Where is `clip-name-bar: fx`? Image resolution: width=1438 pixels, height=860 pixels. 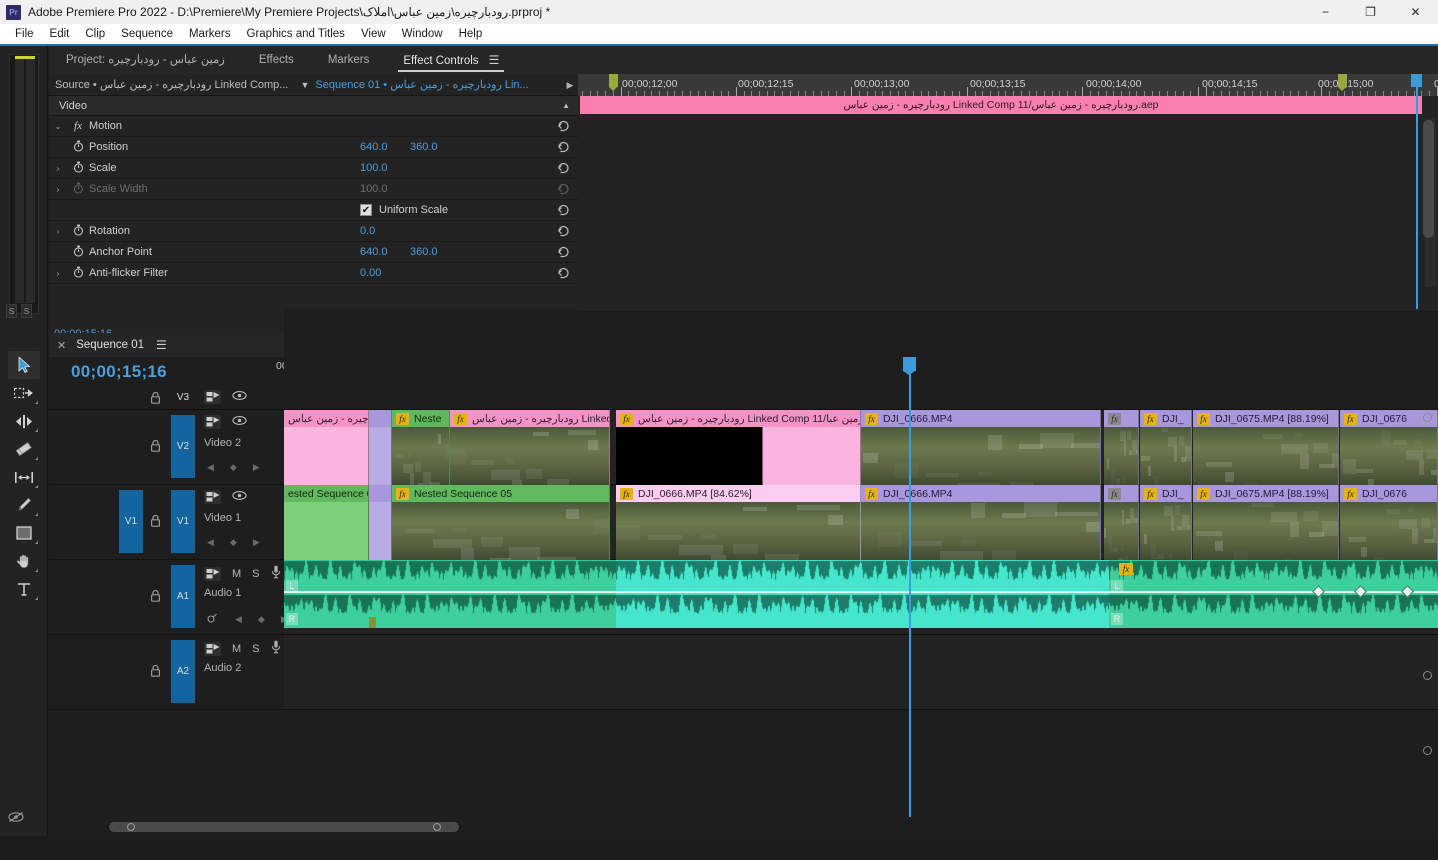 clip-name-bar: fx is located at coordinates (1121, 418).